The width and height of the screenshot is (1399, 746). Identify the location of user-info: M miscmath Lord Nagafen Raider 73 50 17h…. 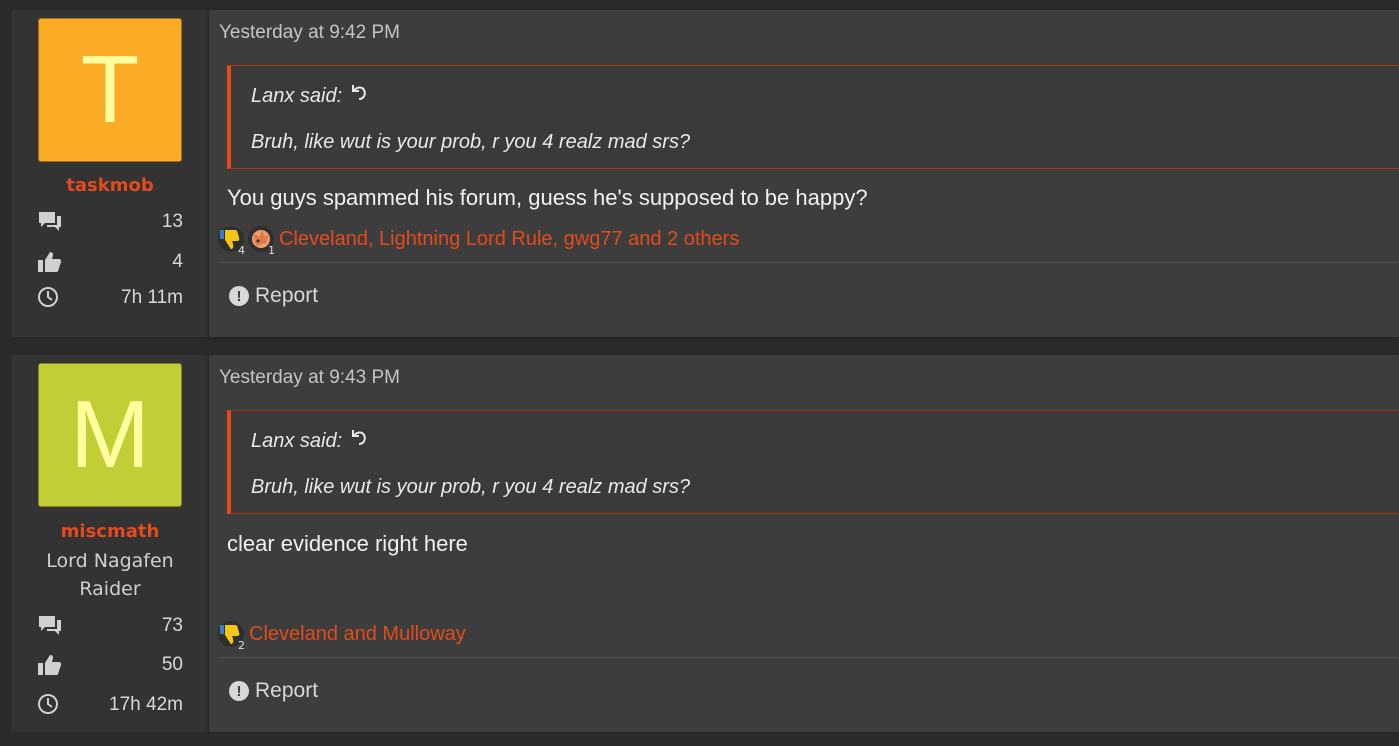
(110, 543).